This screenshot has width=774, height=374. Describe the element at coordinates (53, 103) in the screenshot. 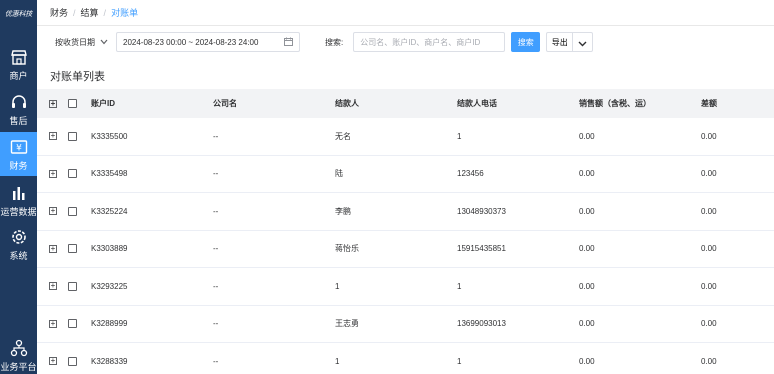

I see `expand-all-icon: +` at that location.